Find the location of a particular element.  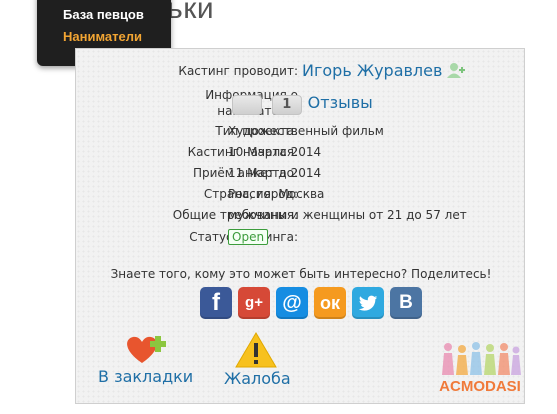

odnoklassniki-icon: ок is located at coordinates (330, 303).